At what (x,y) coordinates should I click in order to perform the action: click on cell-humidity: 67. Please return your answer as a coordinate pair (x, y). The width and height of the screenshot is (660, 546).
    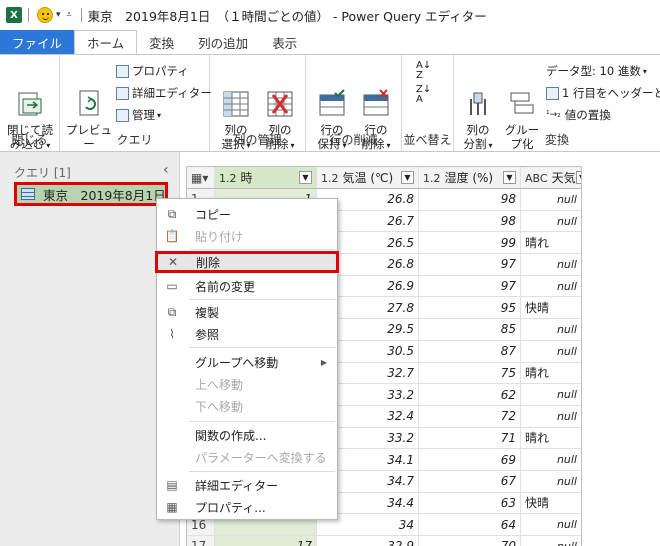
    Looking at the image, I should click on (470, 481).